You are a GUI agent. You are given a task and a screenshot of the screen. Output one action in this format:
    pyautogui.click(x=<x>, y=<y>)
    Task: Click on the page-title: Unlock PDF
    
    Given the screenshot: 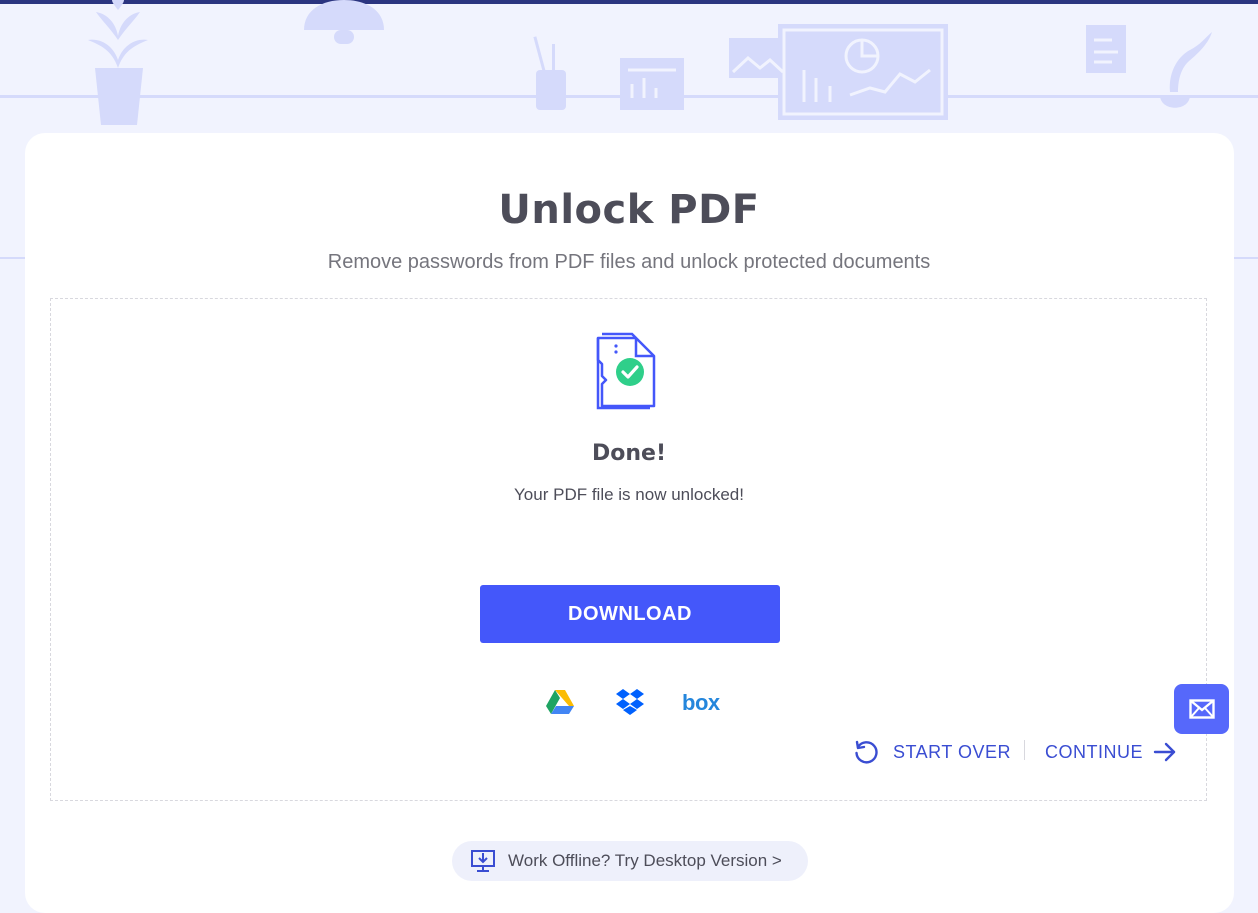 What is the action you would take?
    pyautogui.click(x=629, y=210)
    